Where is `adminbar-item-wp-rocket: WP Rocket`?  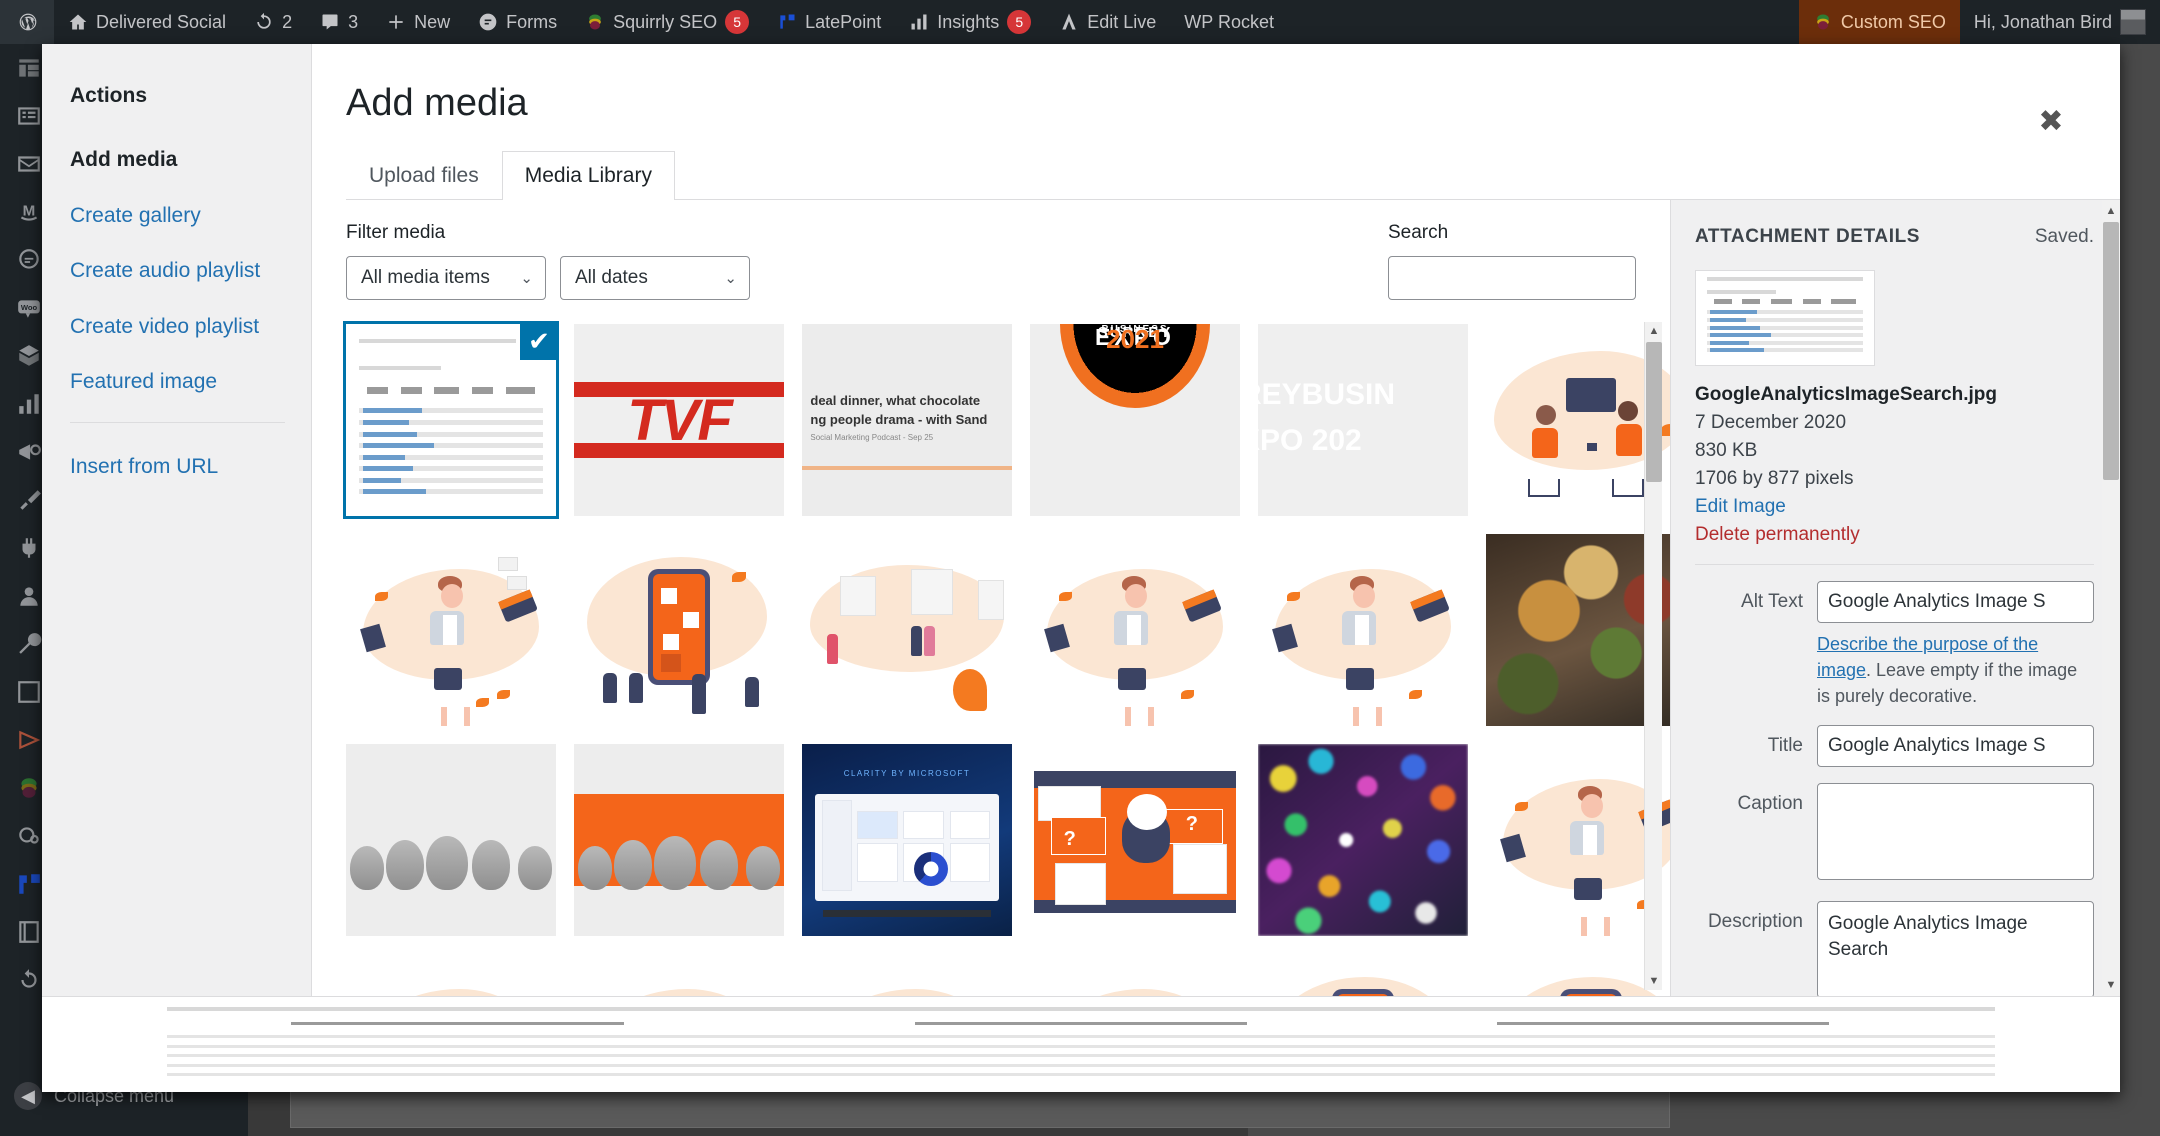 adminbar-item-wp-rocket: WP Rocket is located at coordinates (1229, 22).